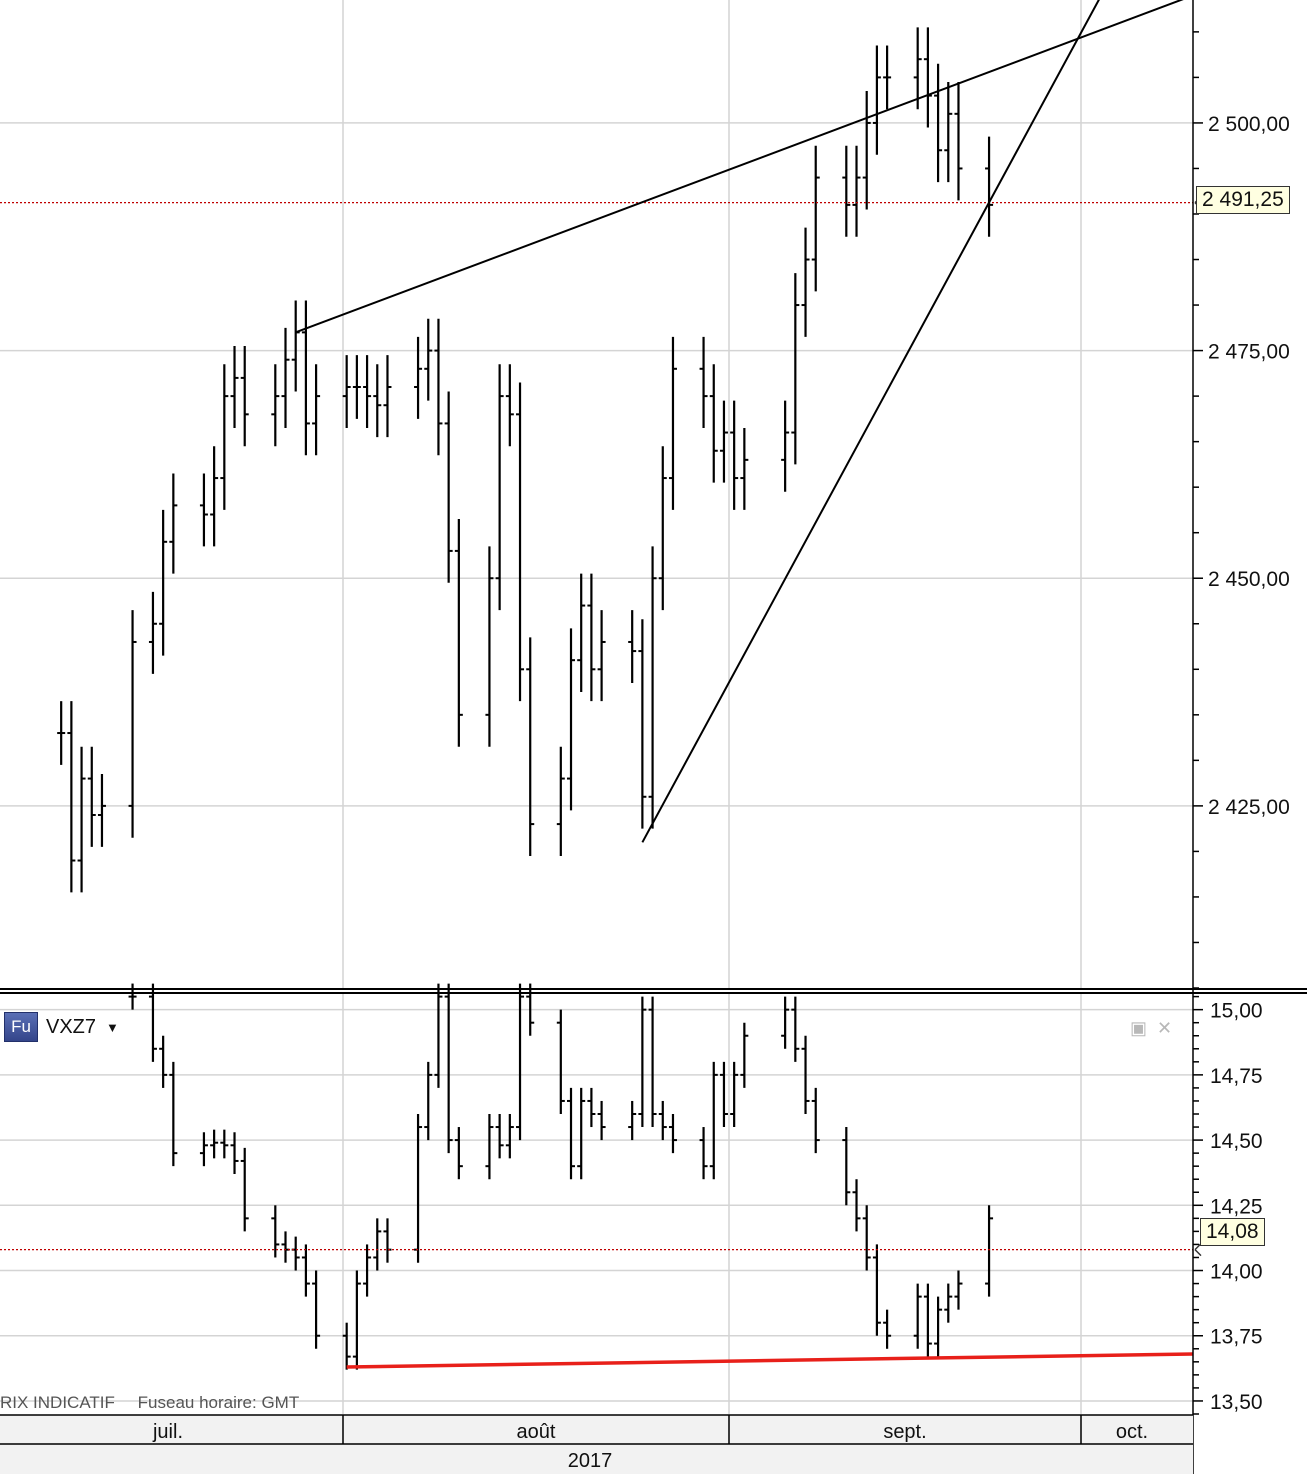  What do you see at coordinates (1236, 1272) in the screenshot?
I see `volatility-tick-label: 14,00` at bounding box center [1236, 1272].